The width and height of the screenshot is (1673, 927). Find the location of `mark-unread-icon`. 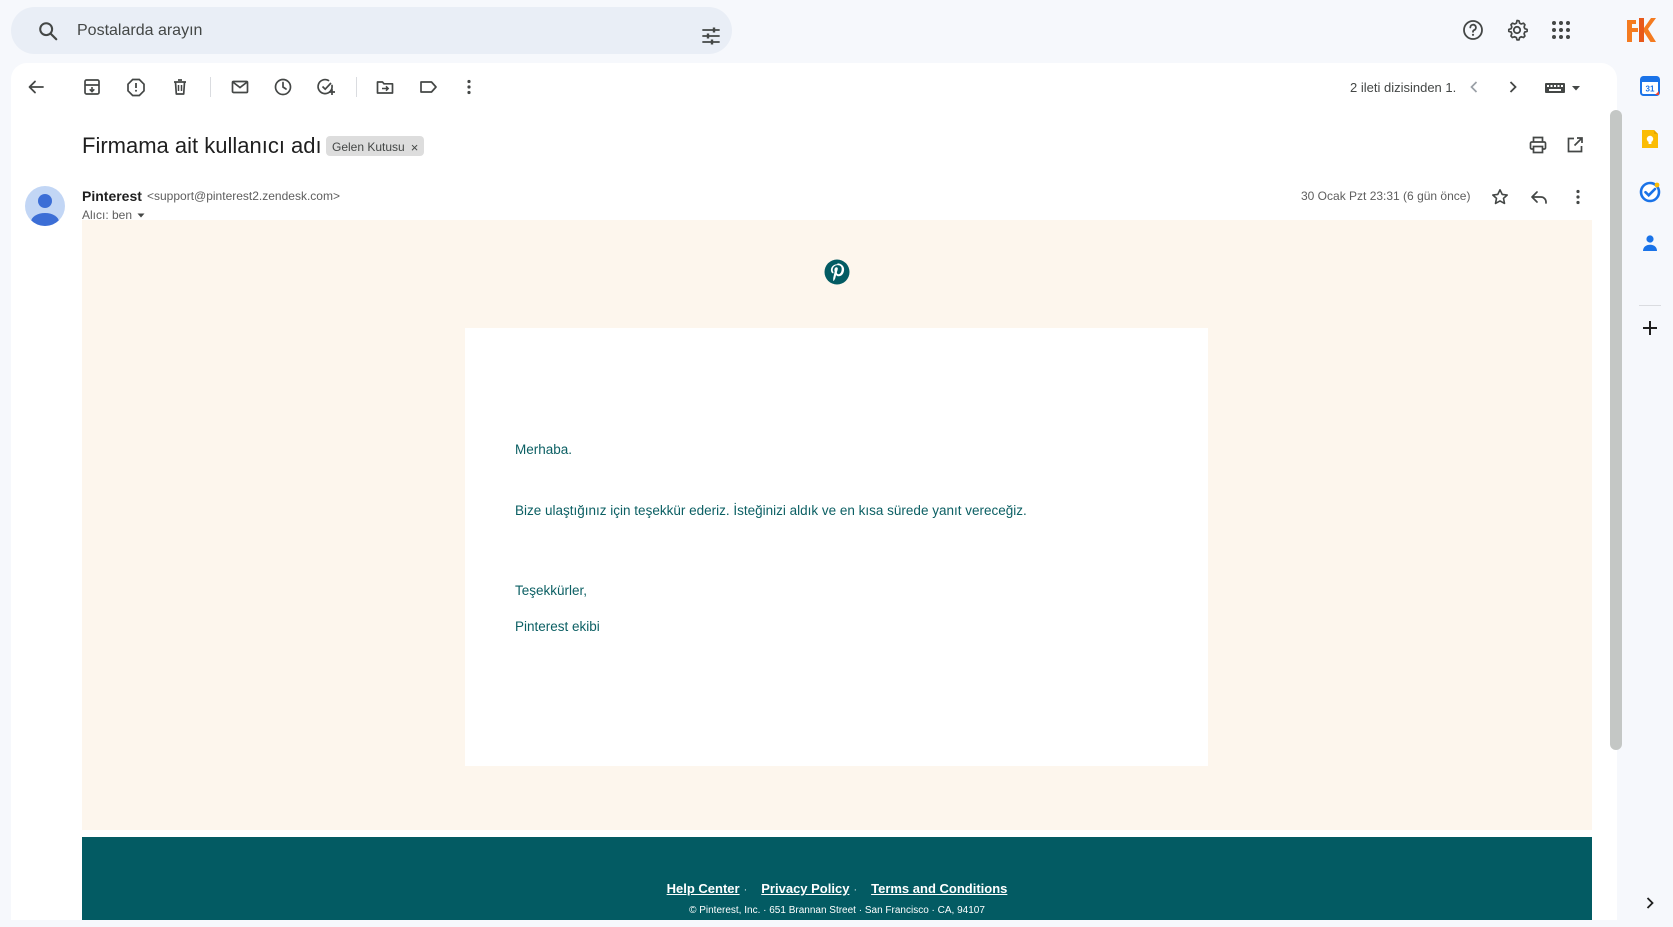

mark-unread-icon is located at coordinates (240, 87).